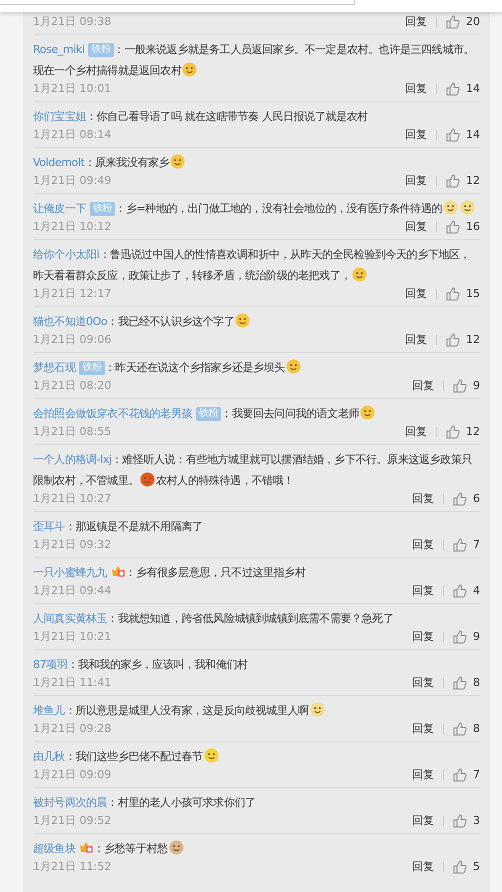 Image resolution: width=502 pixels, height=892 pixels. I want to click on comment-date: 1月21日 08:14, so click(72, 134).